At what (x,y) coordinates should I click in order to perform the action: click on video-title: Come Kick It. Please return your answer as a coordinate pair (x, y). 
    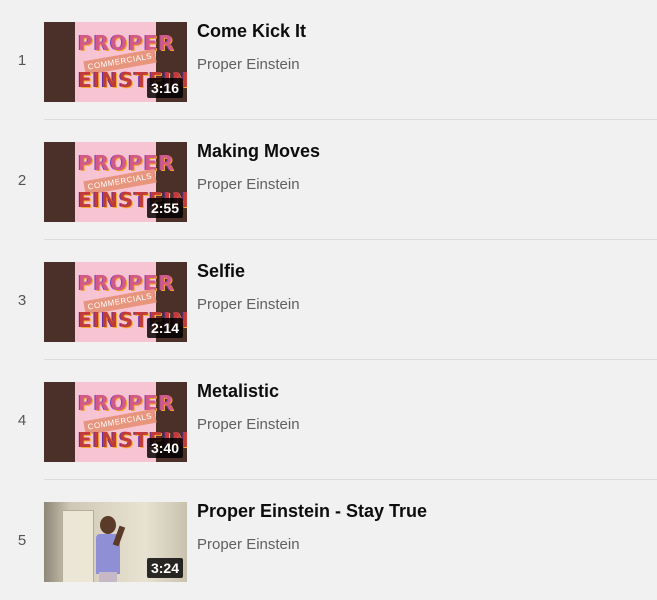
    Looking at the image, I should click on (251, 31).